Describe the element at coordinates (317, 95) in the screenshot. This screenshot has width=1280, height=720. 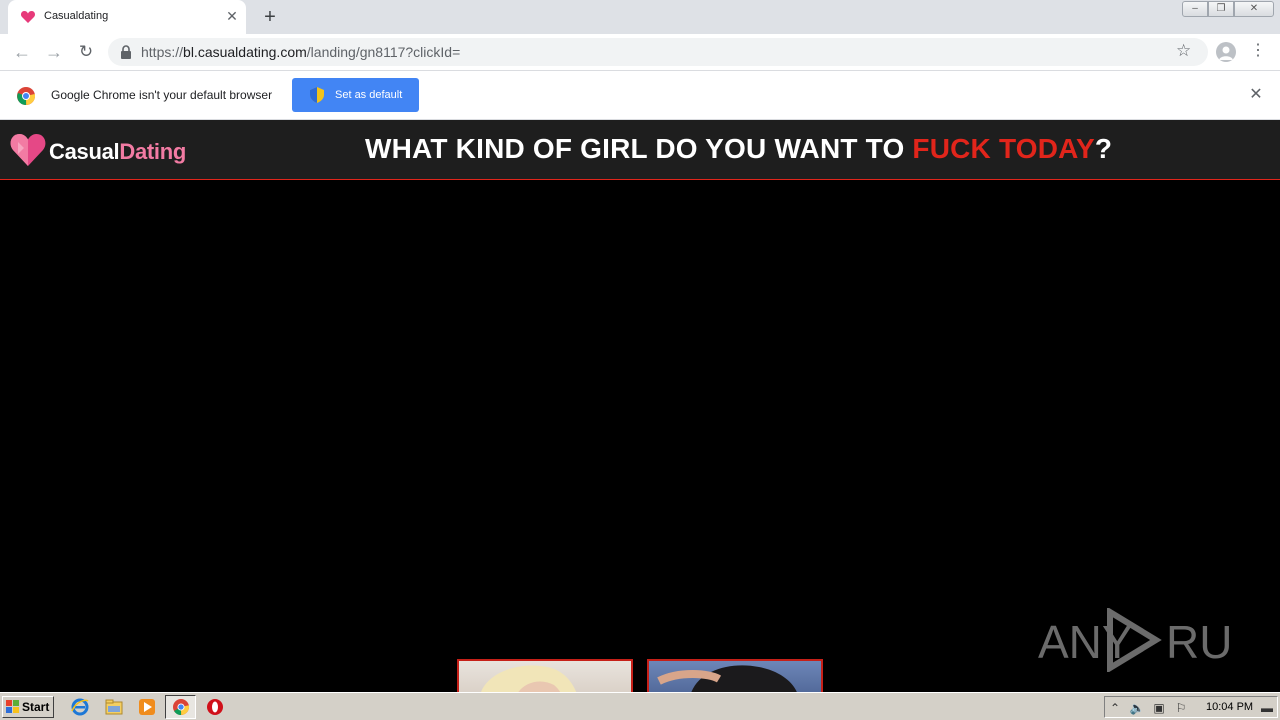
I see `shield-icon` at that location.